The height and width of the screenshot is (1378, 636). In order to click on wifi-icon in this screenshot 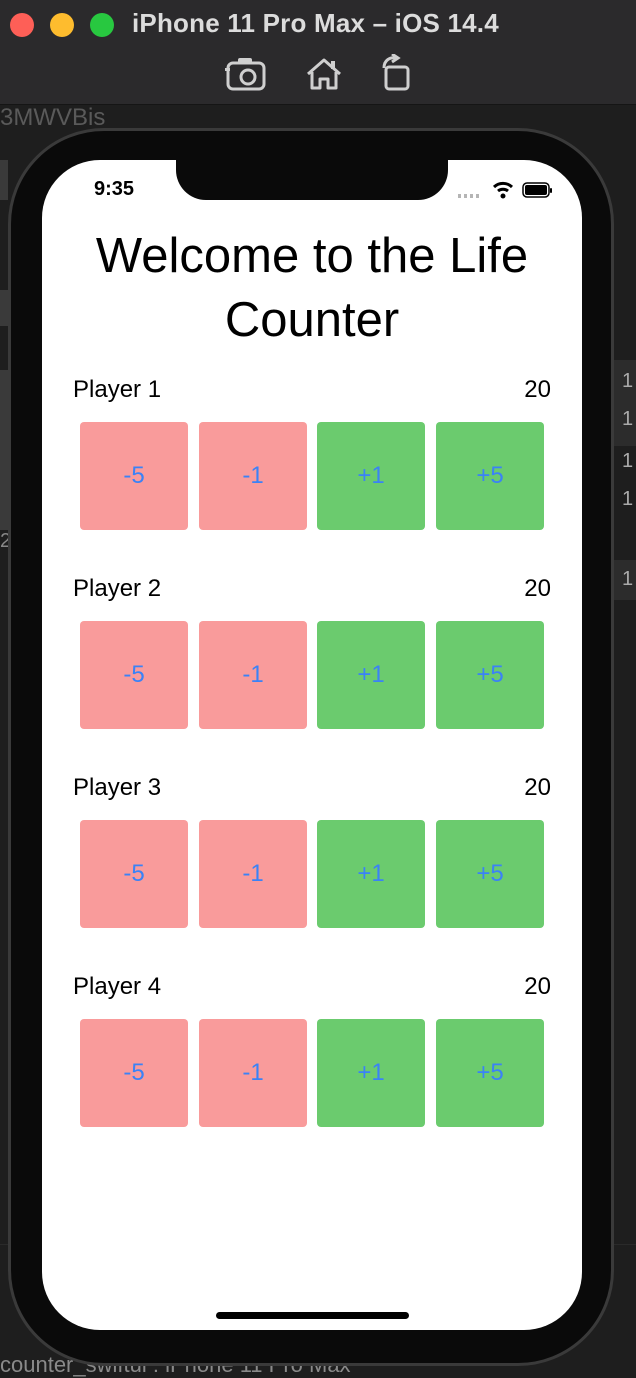, I will do `click(503, 190)`.